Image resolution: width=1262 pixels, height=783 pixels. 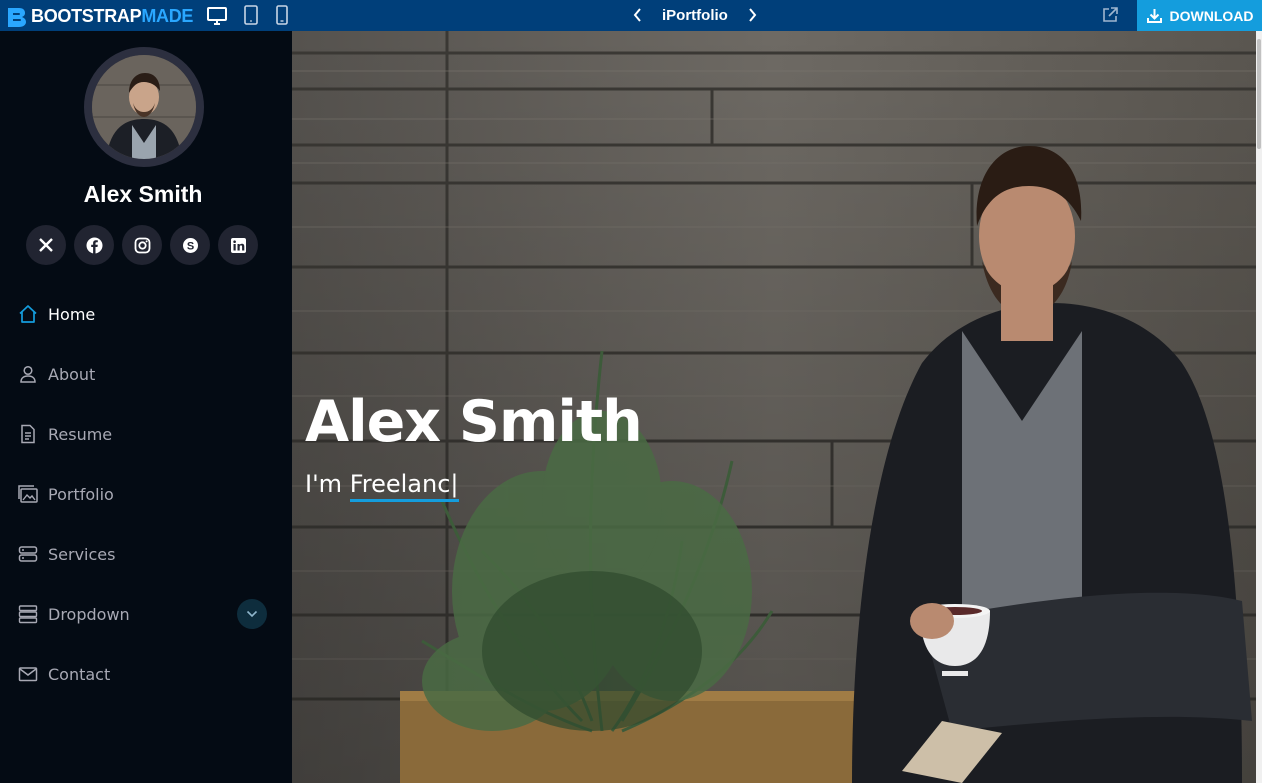 I want to click on typed-cursor: |, so click(x=454, y=484).